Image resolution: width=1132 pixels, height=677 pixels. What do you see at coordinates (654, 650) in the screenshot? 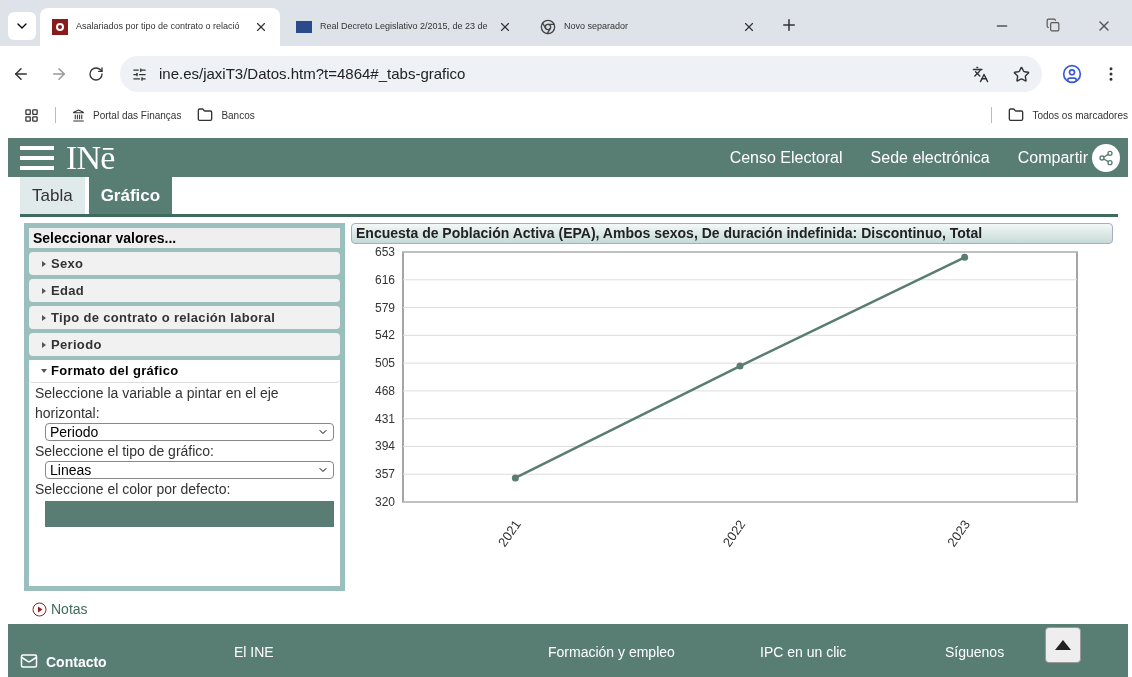
I see `footer-link: Formación y empleo` at bounding box center [654, 650].